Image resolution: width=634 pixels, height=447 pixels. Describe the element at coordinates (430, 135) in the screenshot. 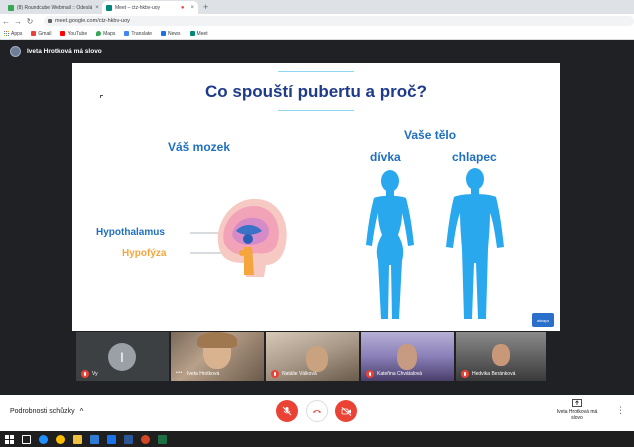

I see `body-heading: Vaše tělo` at that location.